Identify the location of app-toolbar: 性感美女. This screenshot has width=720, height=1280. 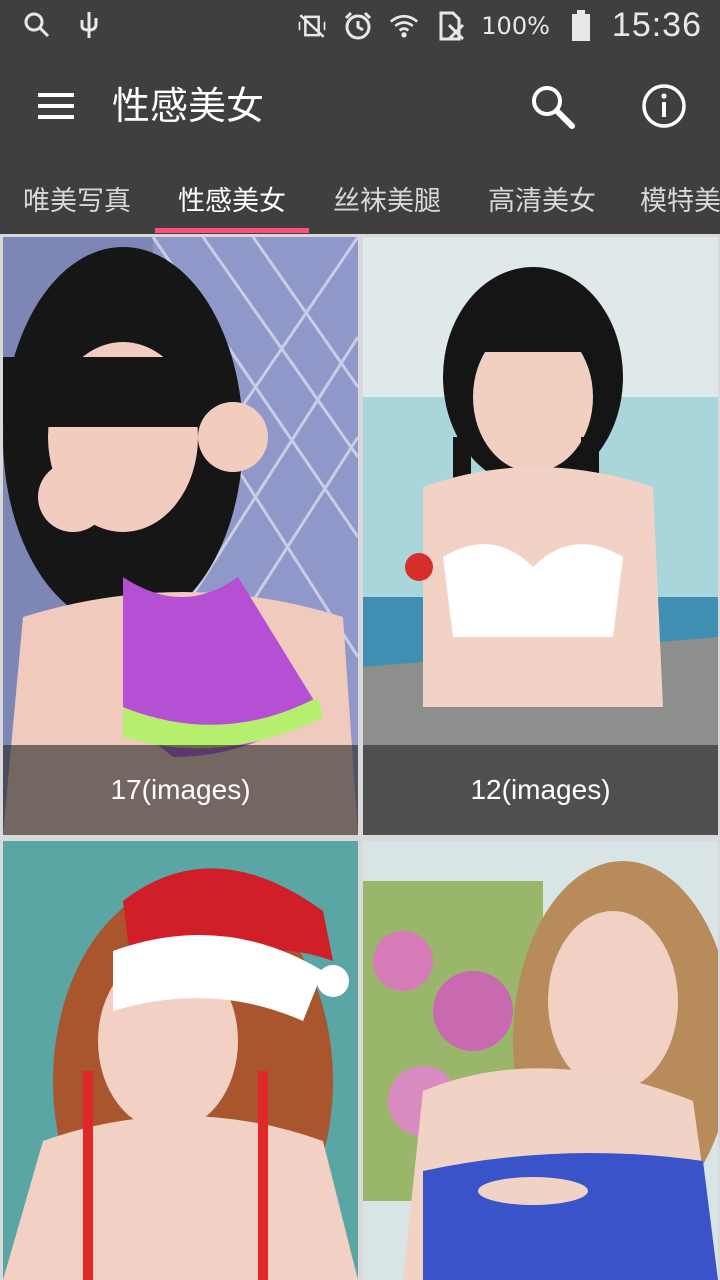
(360, 108).